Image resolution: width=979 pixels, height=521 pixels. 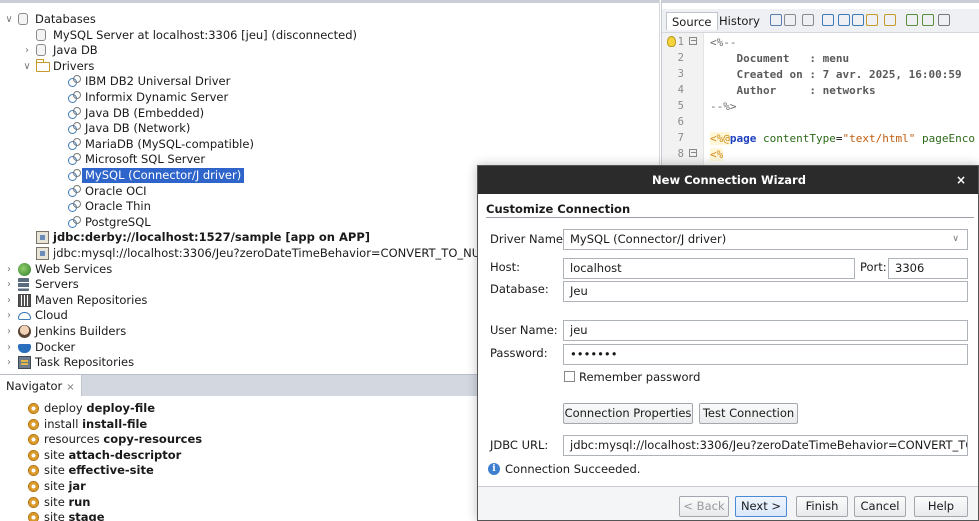 What do you see at coordinates (329, 97) in the screenshot?
I see `tree-item: Informix Dynamic Server` at bounding box center [329, 97].